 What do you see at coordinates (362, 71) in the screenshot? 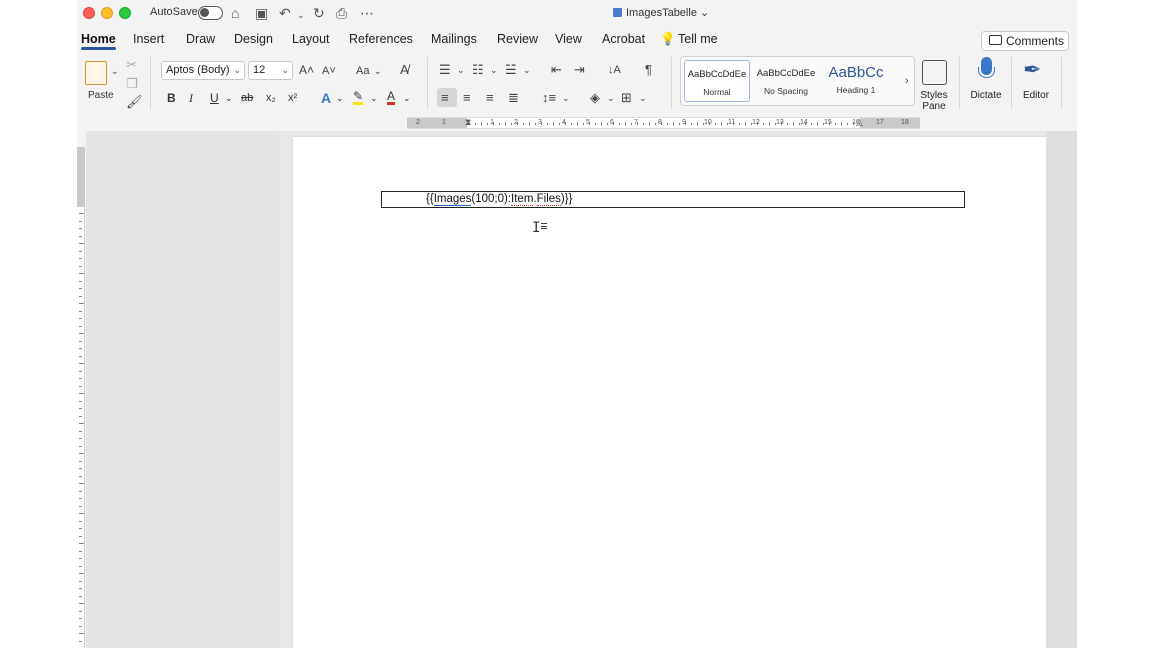
I see `change-case-button: Aa` at bounding box center [362, 71].